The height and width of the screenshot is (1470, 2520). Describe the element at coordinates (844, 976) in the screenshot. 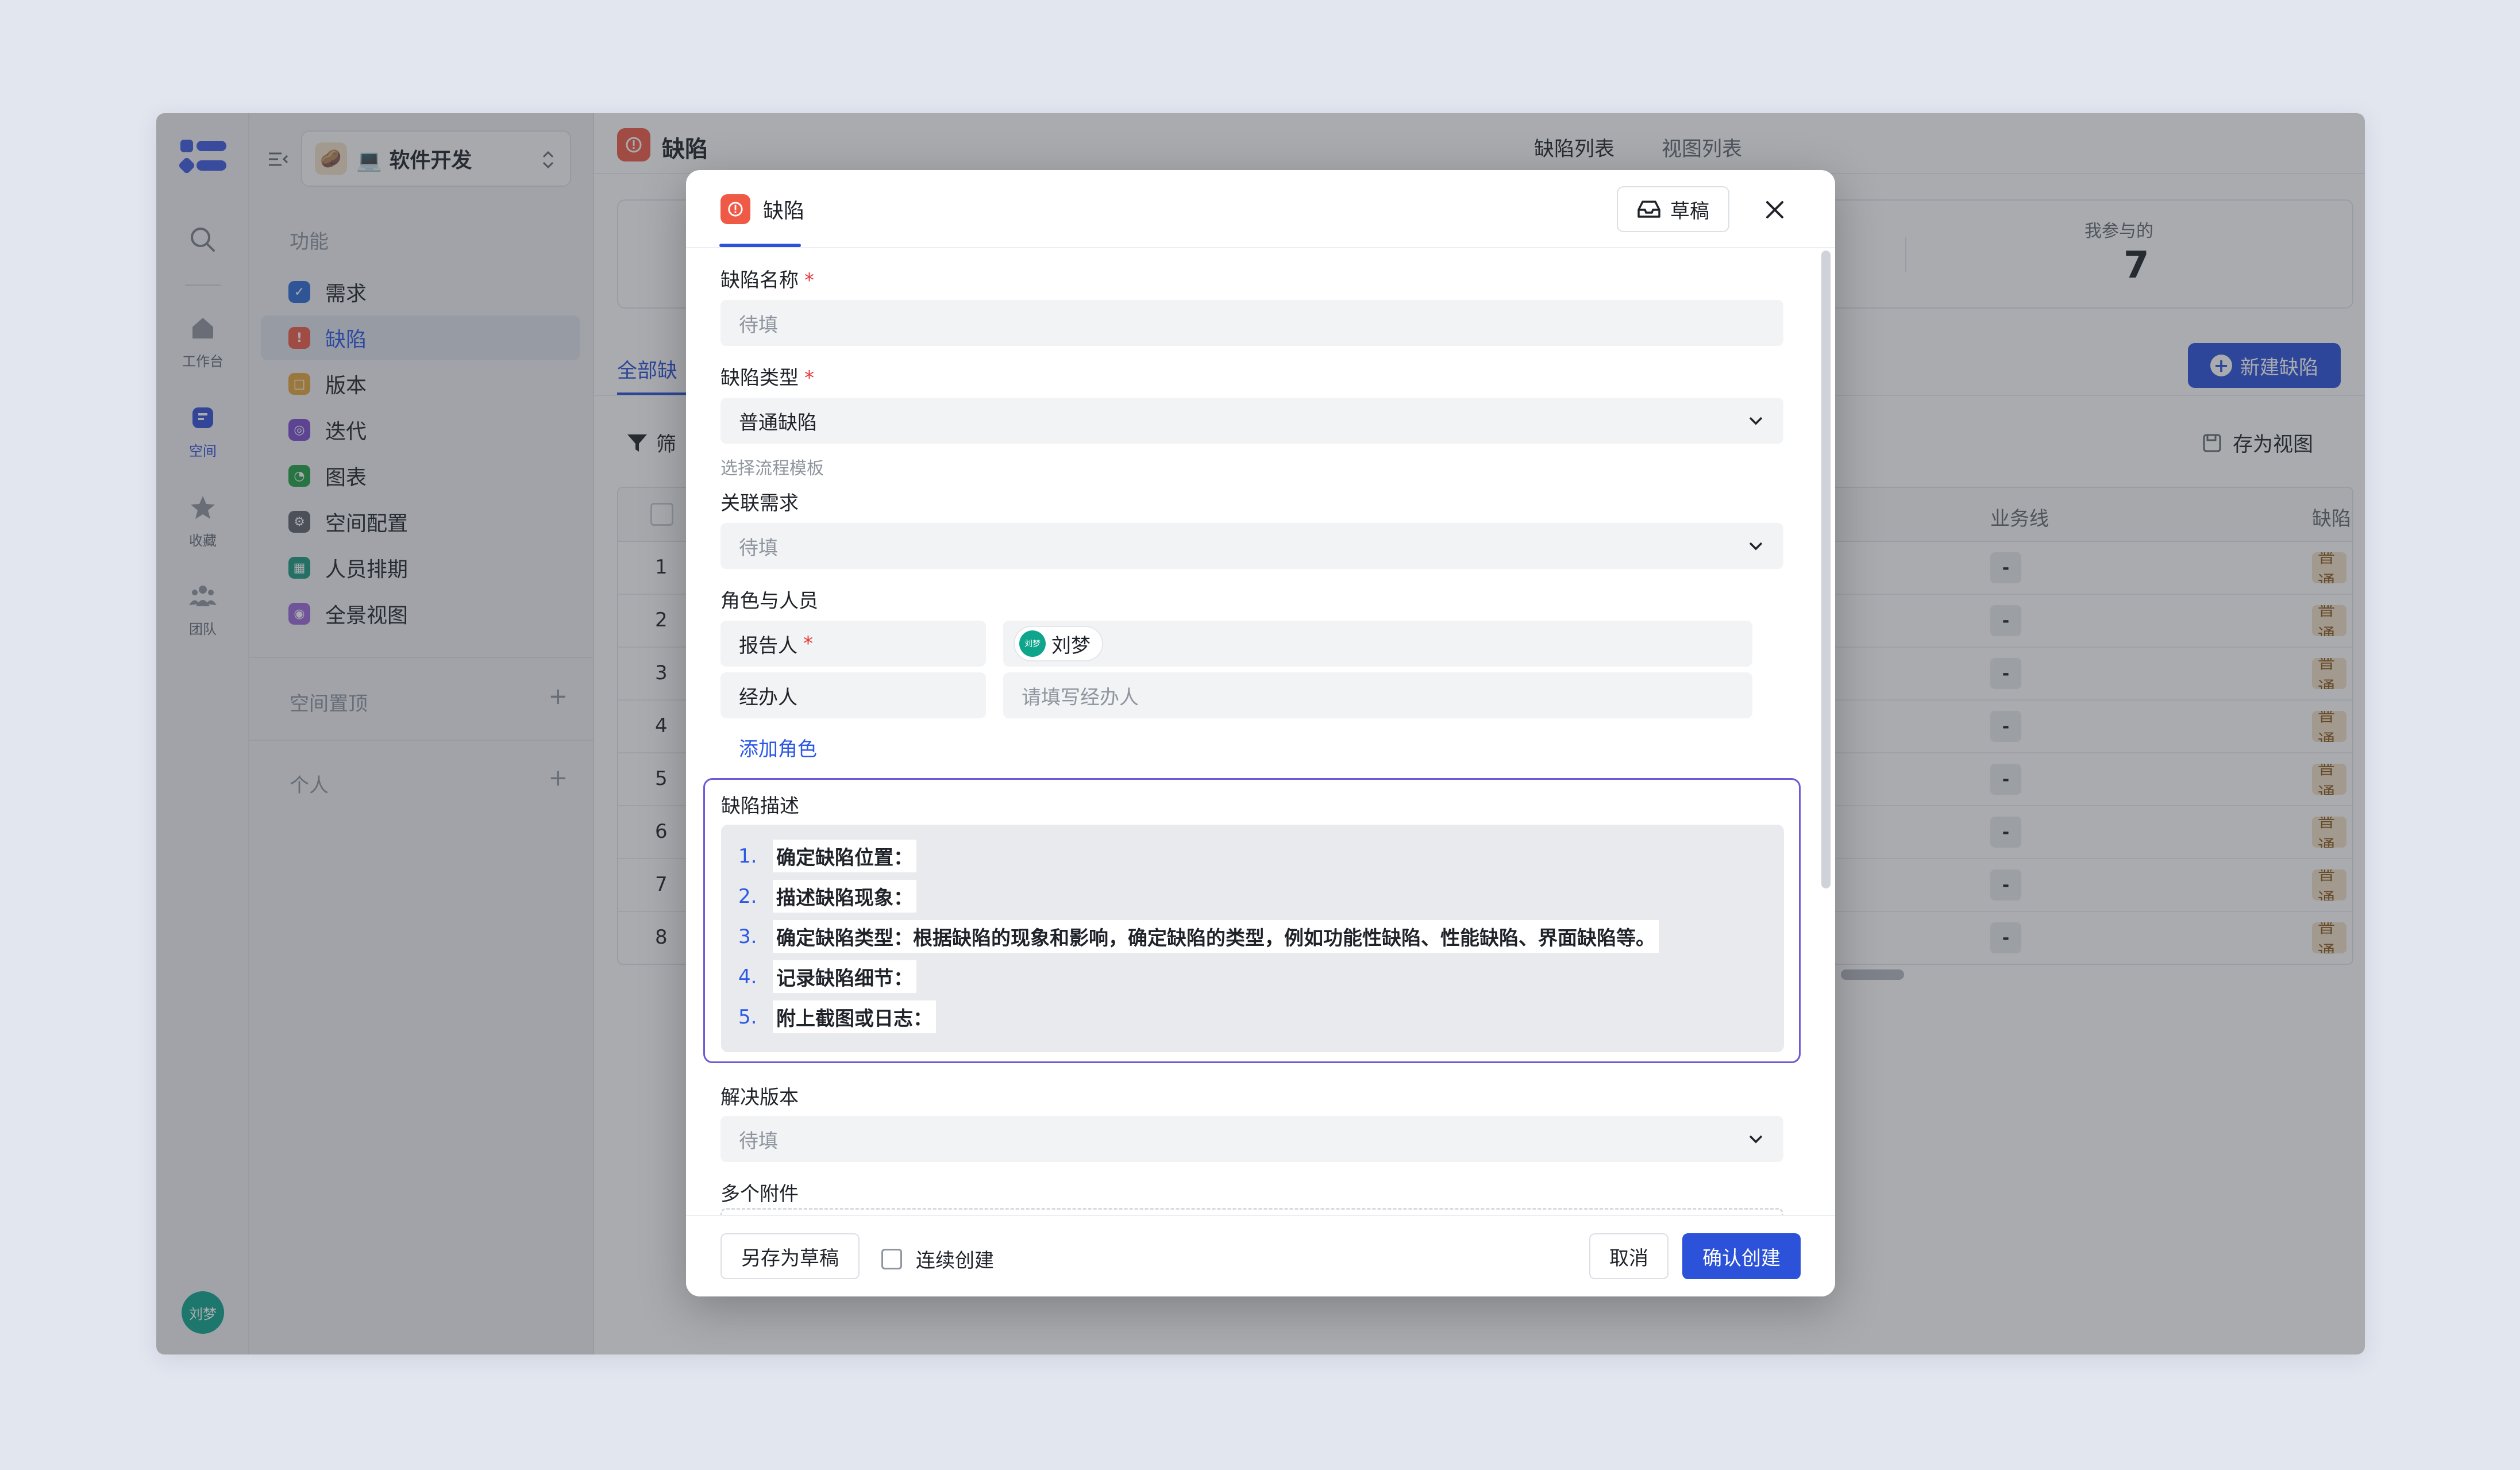

I see `list-text: 记录缺陷细节：` at that location.